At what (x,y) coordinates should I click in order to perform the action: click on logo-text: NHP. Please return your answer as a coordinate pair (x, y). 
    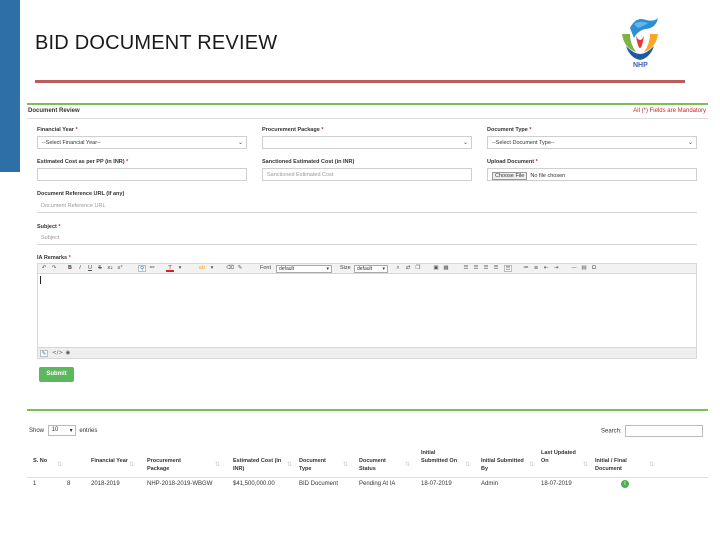
    Looking at the image, I should click on (640, 65).